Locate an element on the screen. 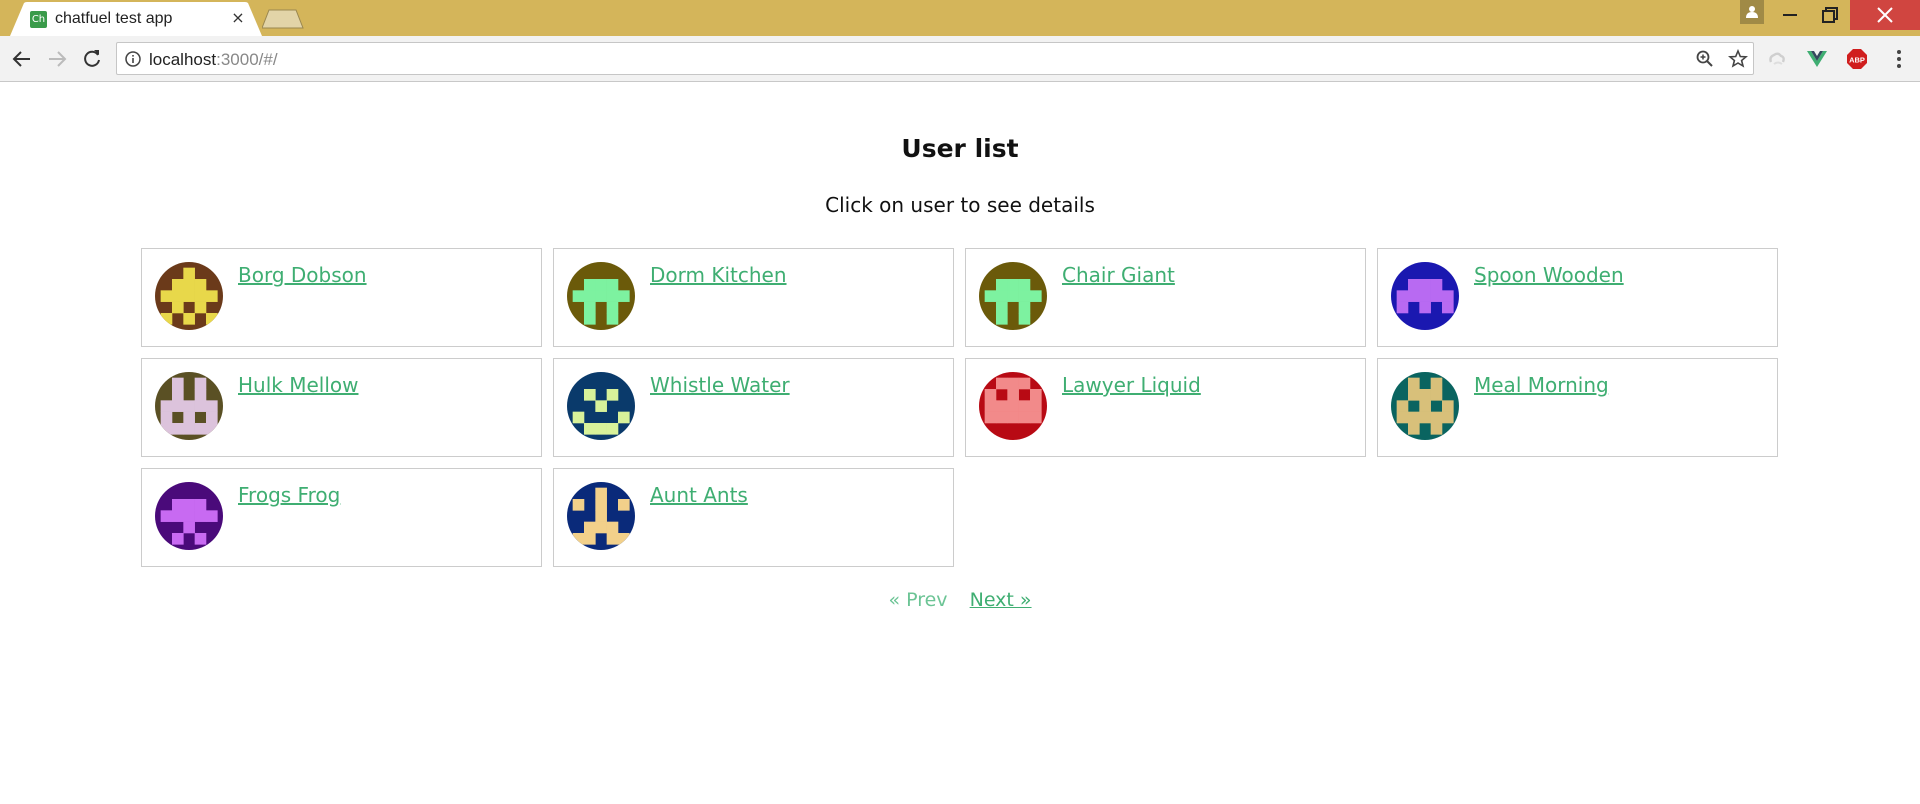 The image size is (1920, 804). minimize-button is located at coordinates (1790, 15).